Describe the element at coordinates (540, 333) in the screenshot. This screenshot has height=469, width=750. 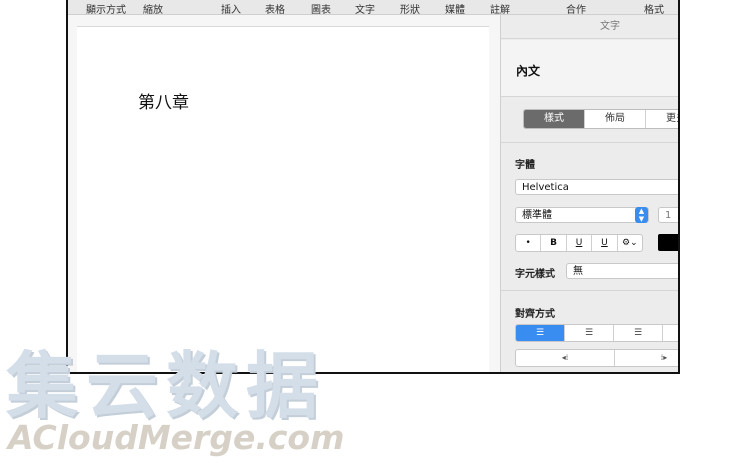
I see `align-left-icon: ☰` at that location.